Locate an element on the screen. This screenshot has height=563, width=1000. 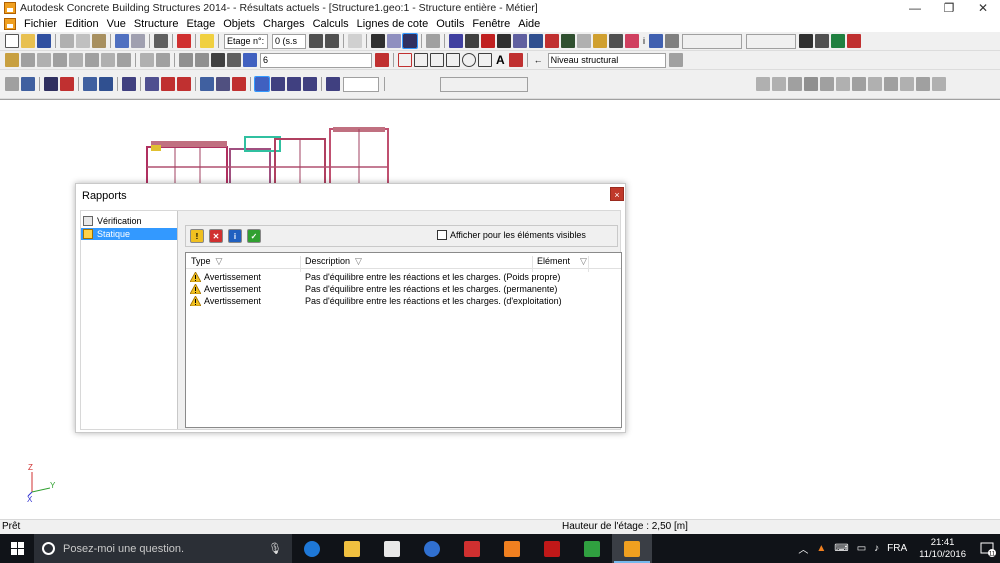
load-value-field is located at coordinates (361, 84).